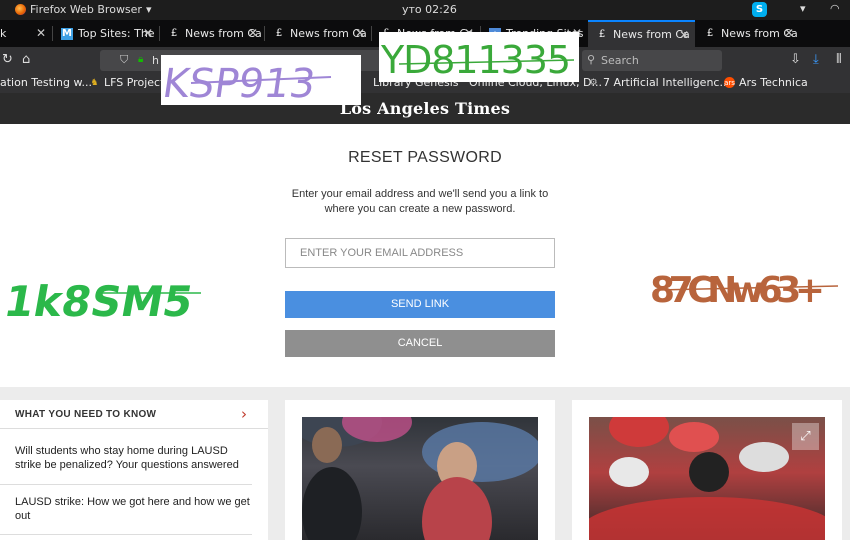 The image size is (850, 540). Describe the element at coordinates (805, 436) in the screenshot. I see `expand-icon: ⤢` at that location.